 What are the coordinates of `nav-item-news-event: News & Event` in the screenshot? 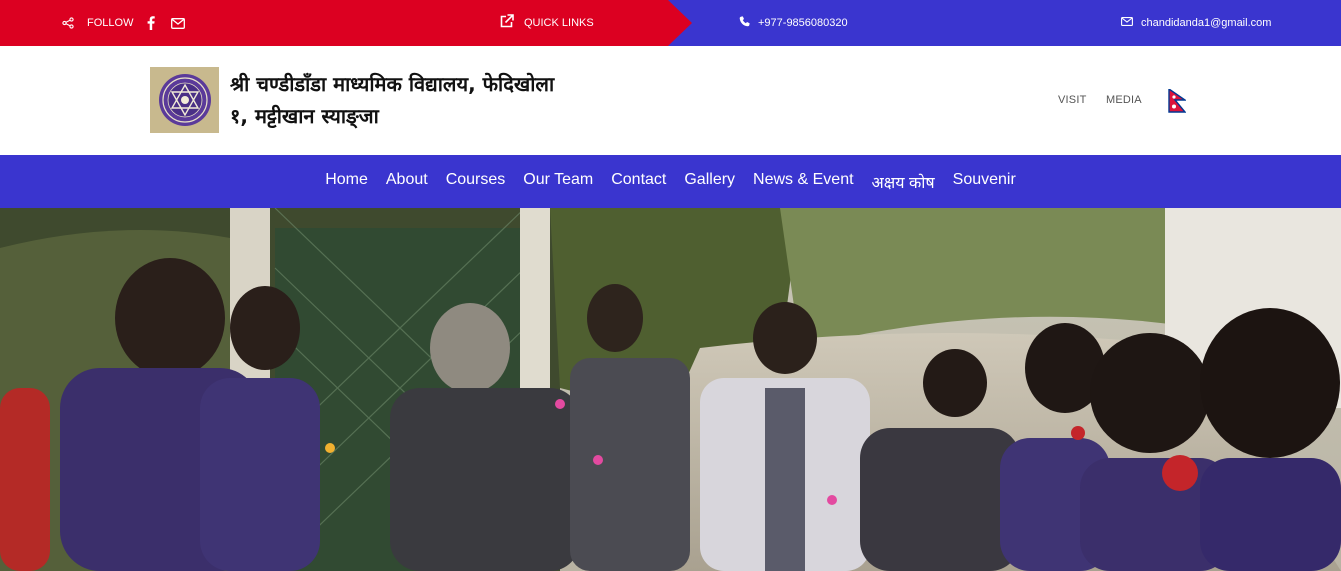 It's located at (803, 182).